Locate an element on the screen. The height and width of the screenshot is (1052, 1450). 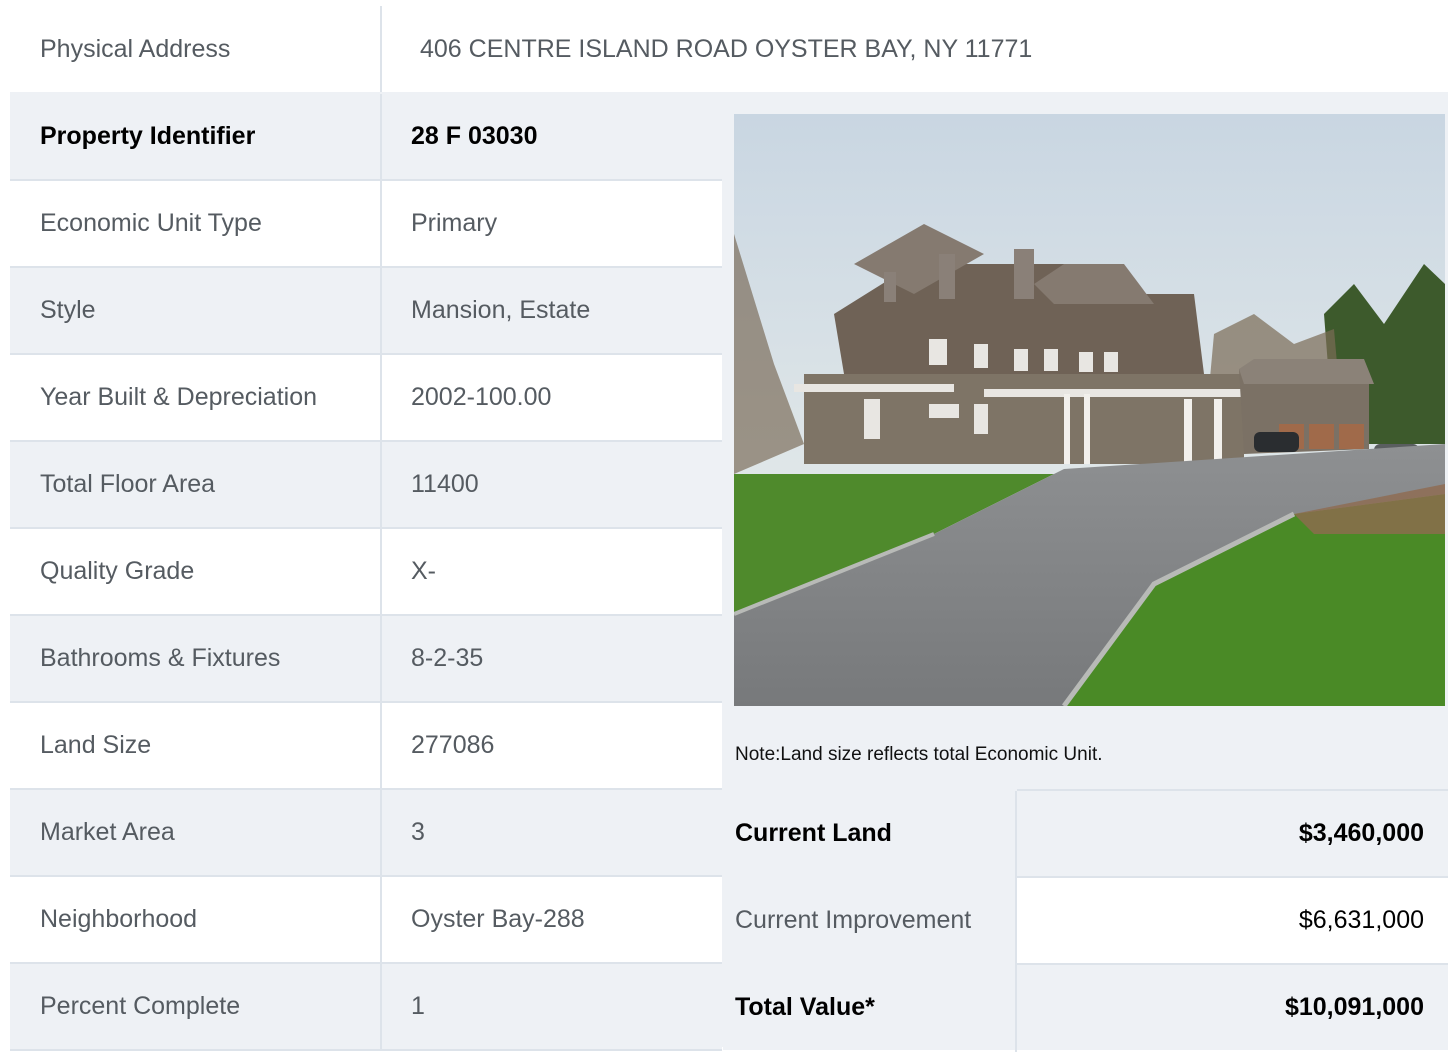
detail-label: Neighborhood is located at coordinates (119, 919).